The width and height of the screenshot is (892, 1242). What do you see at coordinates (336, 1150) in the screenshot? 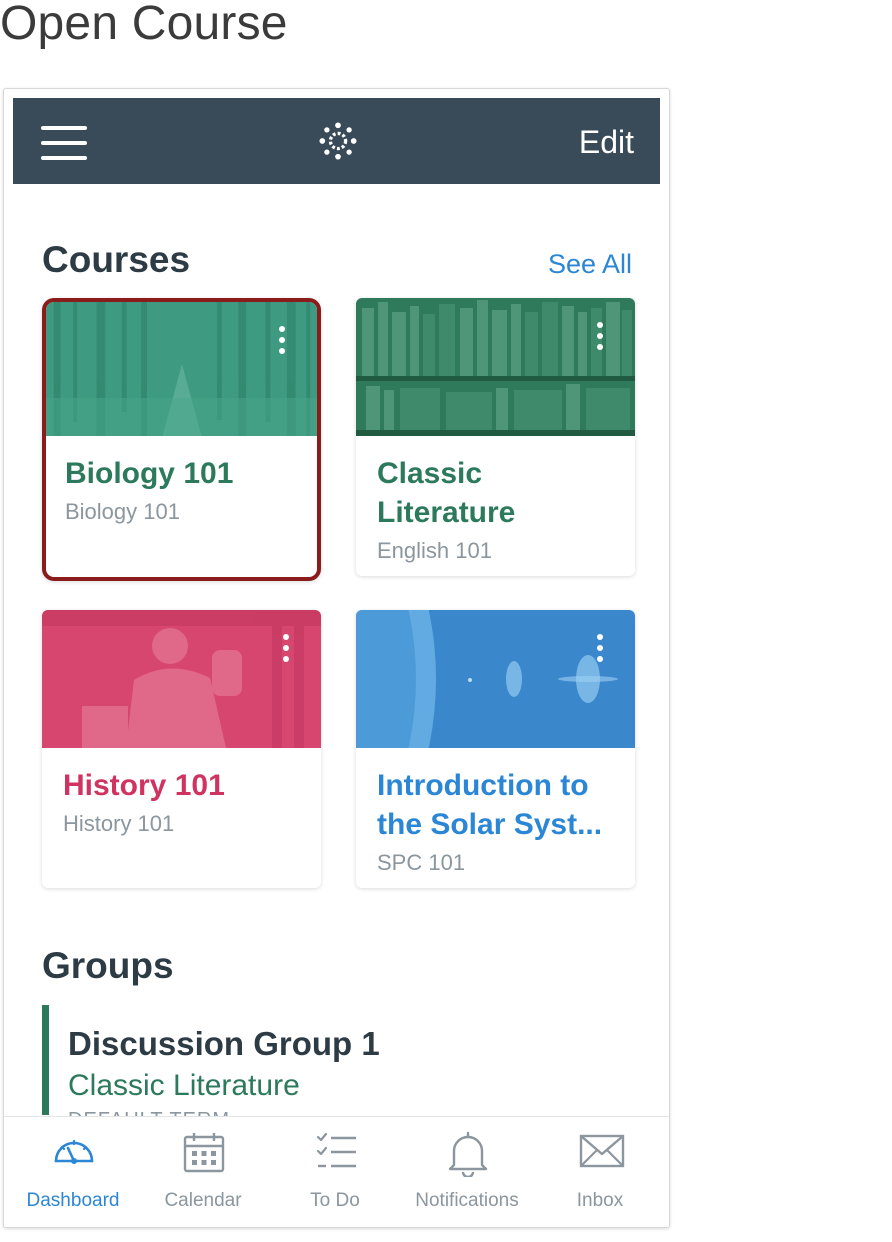
I see `todo-list-icon` at bounding box center [336, 1150].